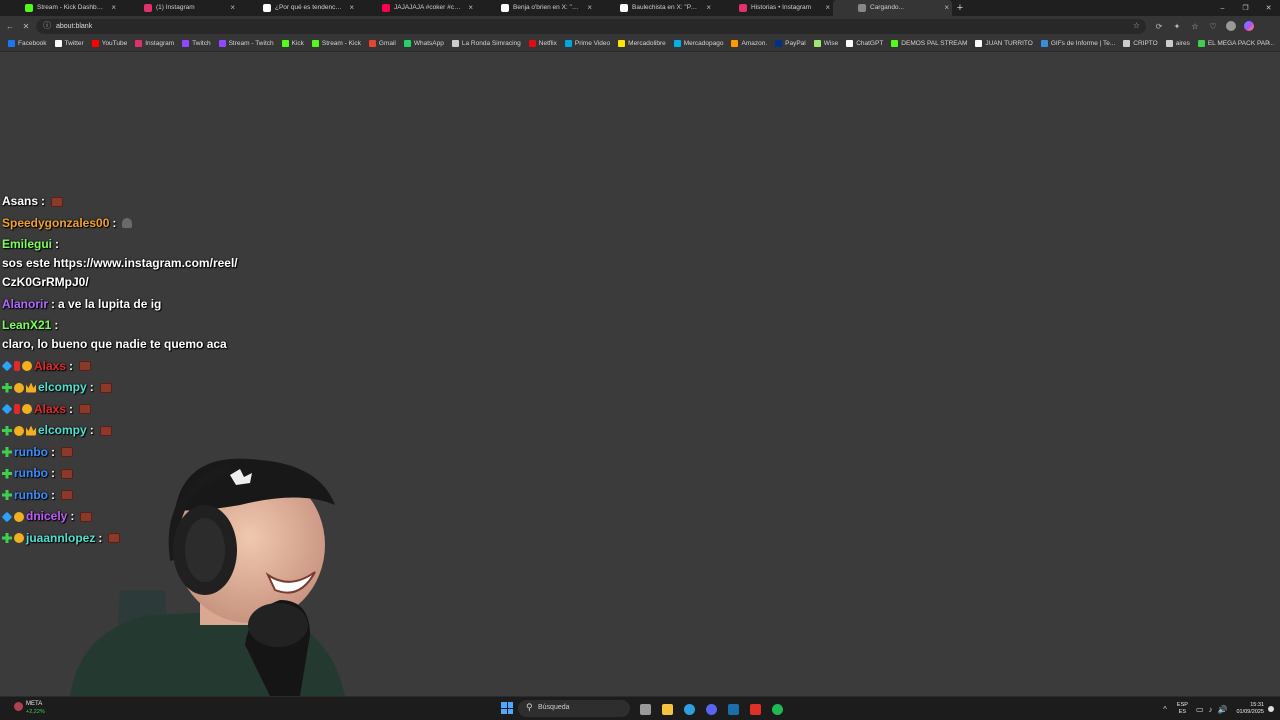  Describe the element at coordinates (1268, 8) in the screenshot. I see `close-window-button: ✕` at that location.